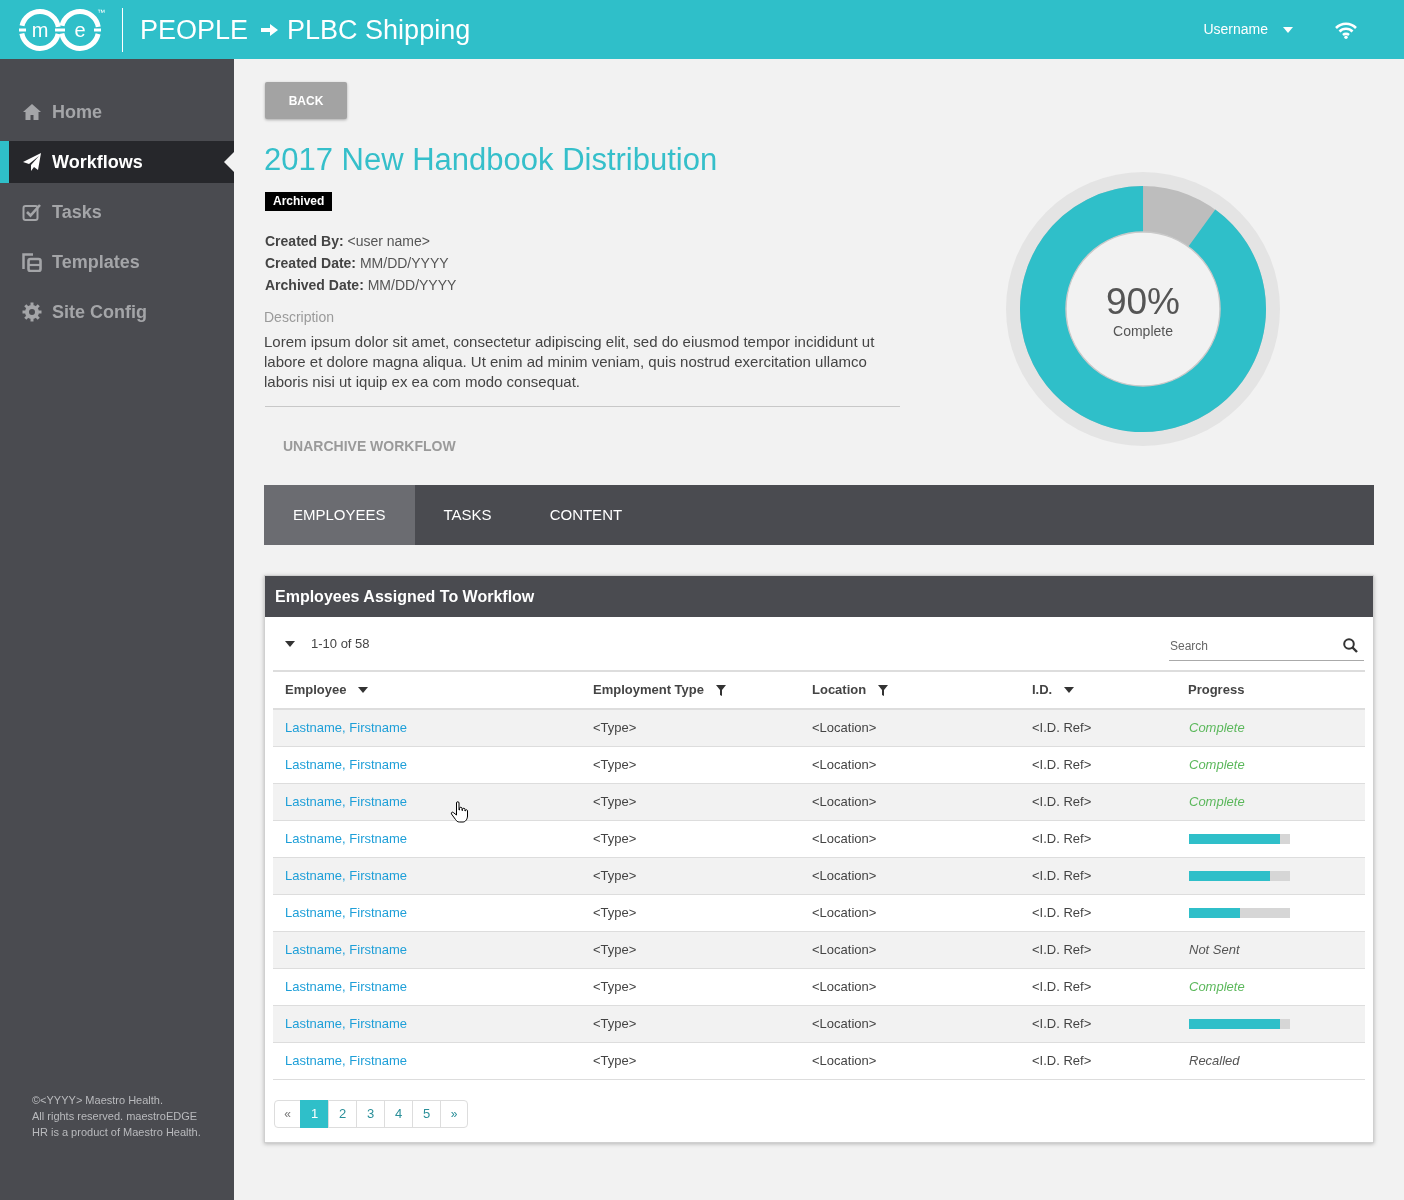 The width and height of the screenshot is (1404, 1200). Describe the element at coordinates (299, 201) in the screenshot. I see `status-badge: Archived` at that location.